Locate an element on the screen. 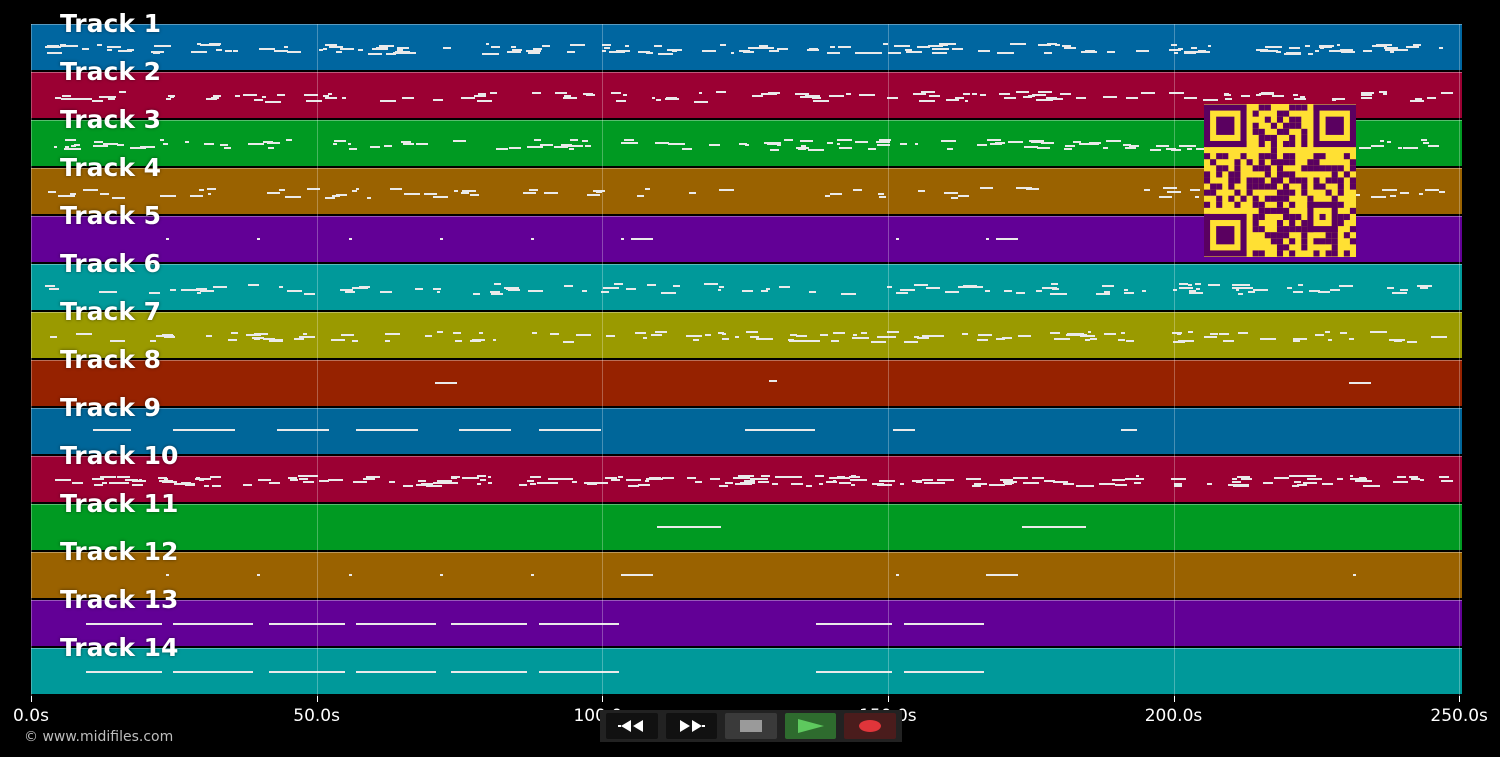 The image size is (1500, 757). stop-button is located at coordinates (751, 726).